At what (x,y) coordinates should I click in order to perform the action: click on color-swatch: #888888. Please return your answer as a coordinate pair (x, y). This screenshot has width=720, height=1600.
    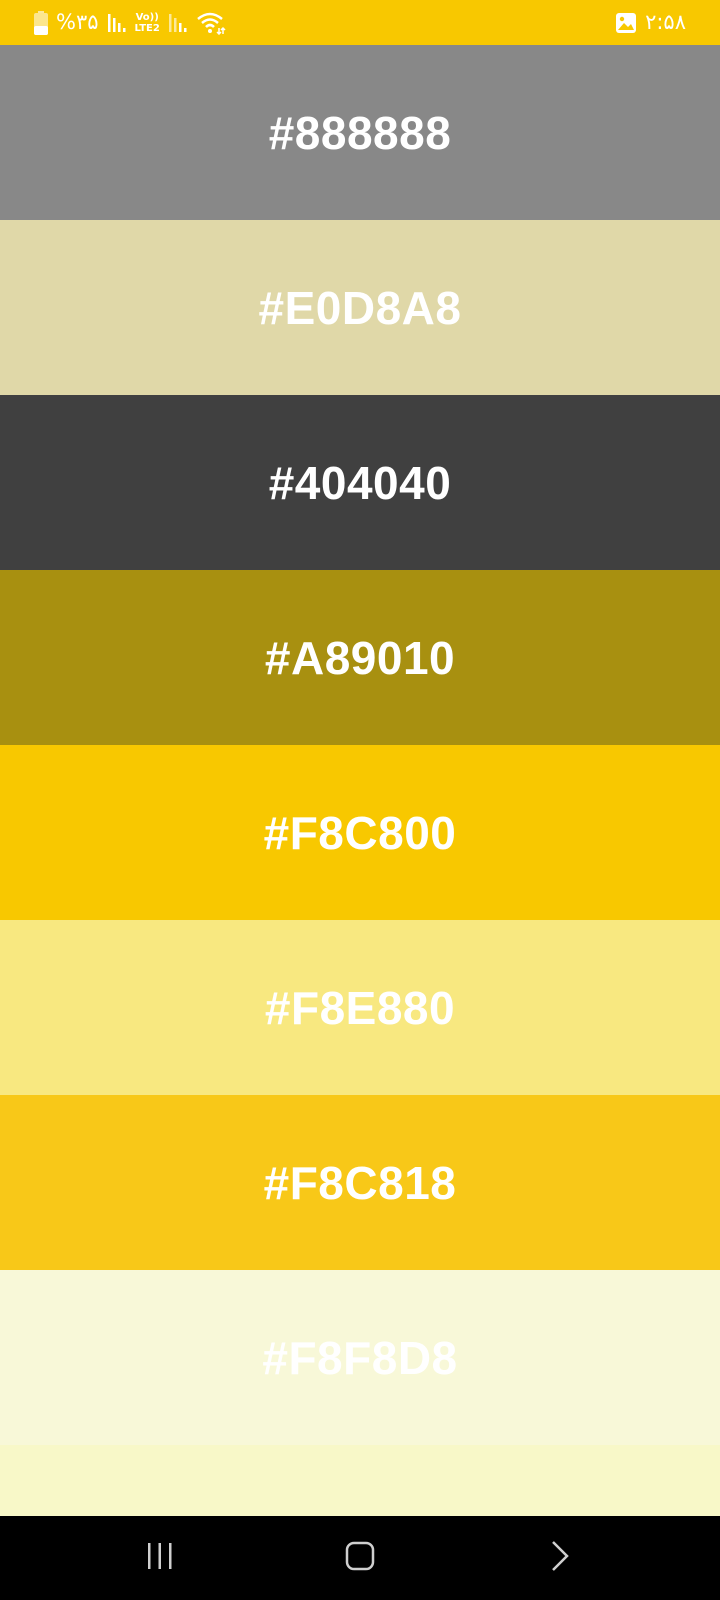
    Looking at the image, I should click on (360, 132).